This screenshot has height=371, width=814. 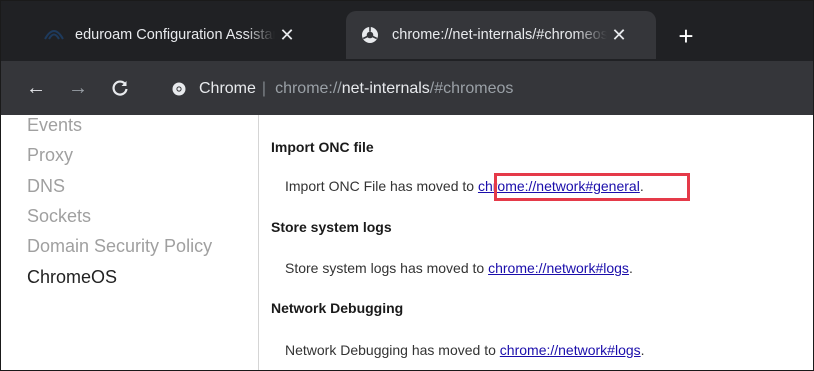 I want to click on reload-icon, so click(x=120, y=88).